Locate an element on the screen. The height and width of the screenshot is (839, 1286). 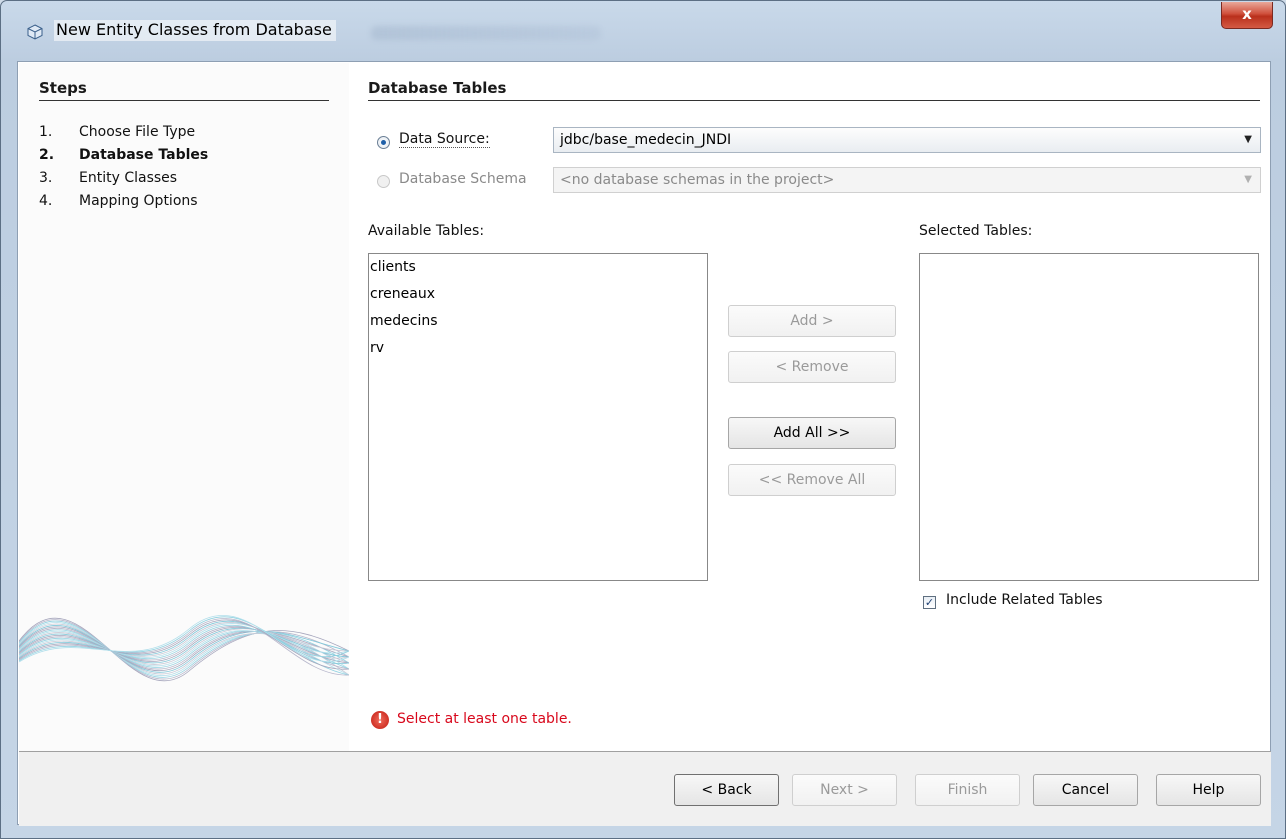
table-list-item: medecins is located at coordinates (538, 321).